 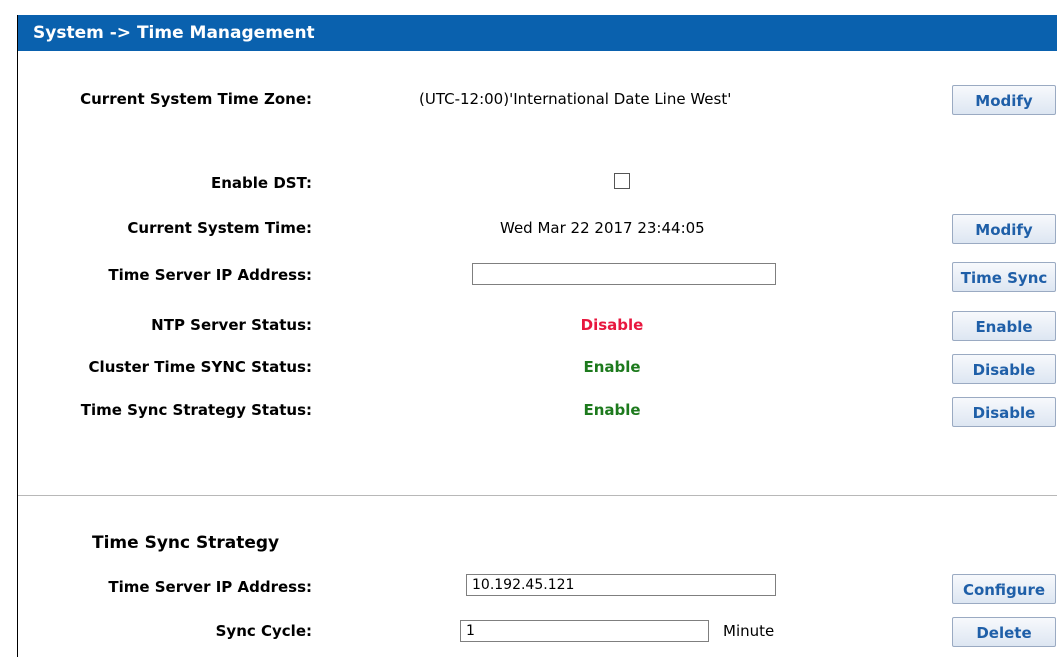 What do you see at coordinates (621, 585) in the screenshot?
I see `strategy-server-input` at bounding box center [621, 585].